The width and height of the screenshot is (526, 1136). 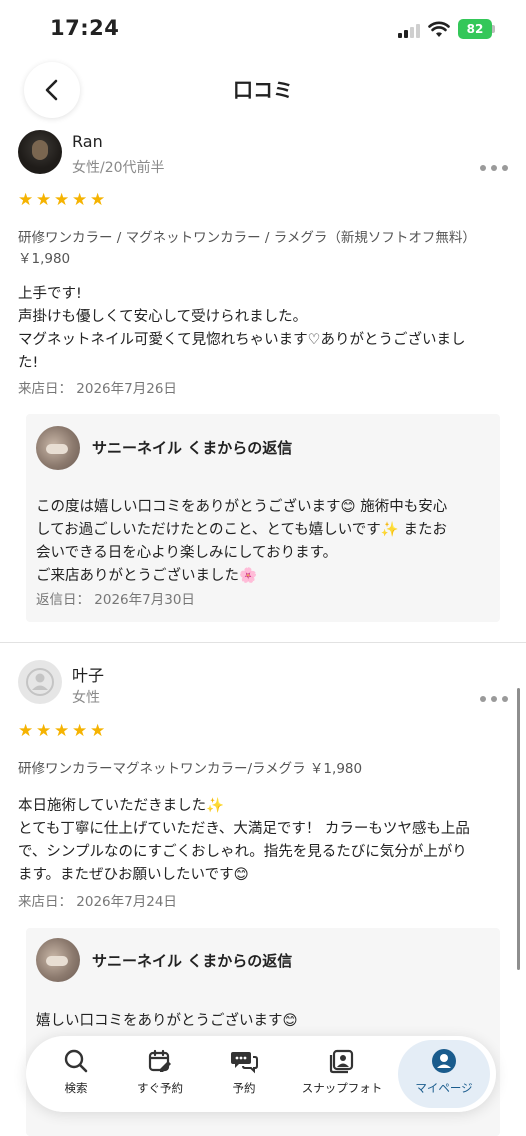 I want to click on user-circle-icon, so click(x=444, y=1061).